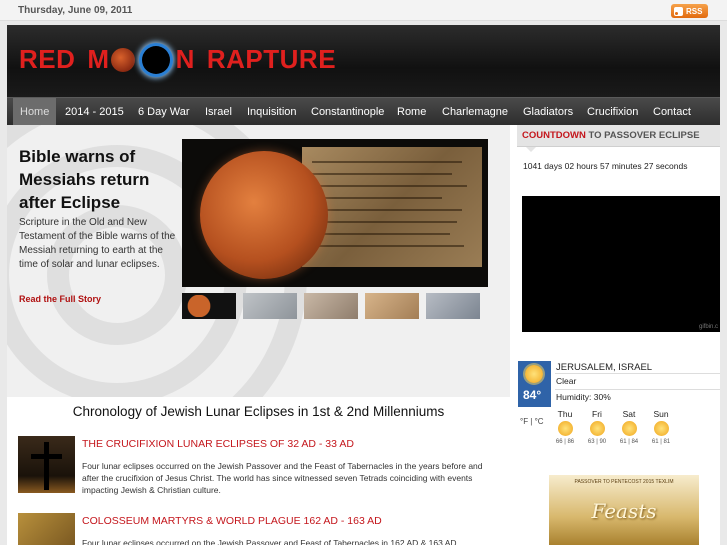  Describe the element at coordinates (694, 11) in the screenshot. I see `rss-label: RSS` at that location.